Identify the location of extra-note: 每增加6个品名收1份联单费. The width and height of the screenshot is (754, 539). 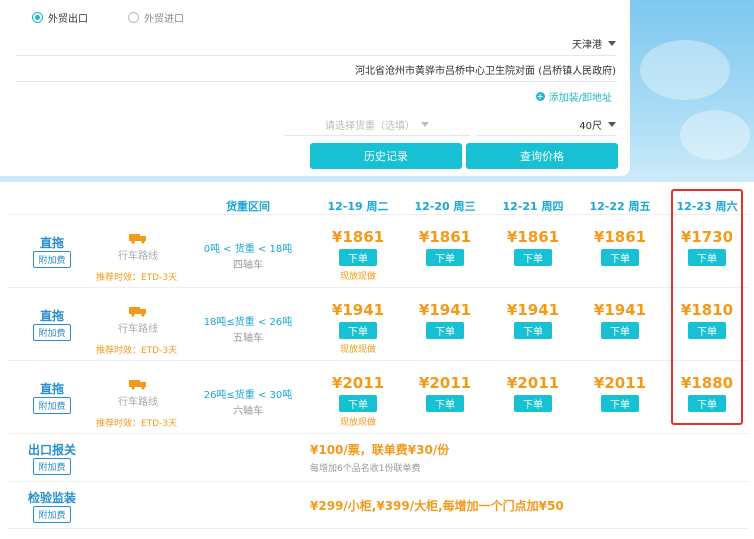
(365, 469).